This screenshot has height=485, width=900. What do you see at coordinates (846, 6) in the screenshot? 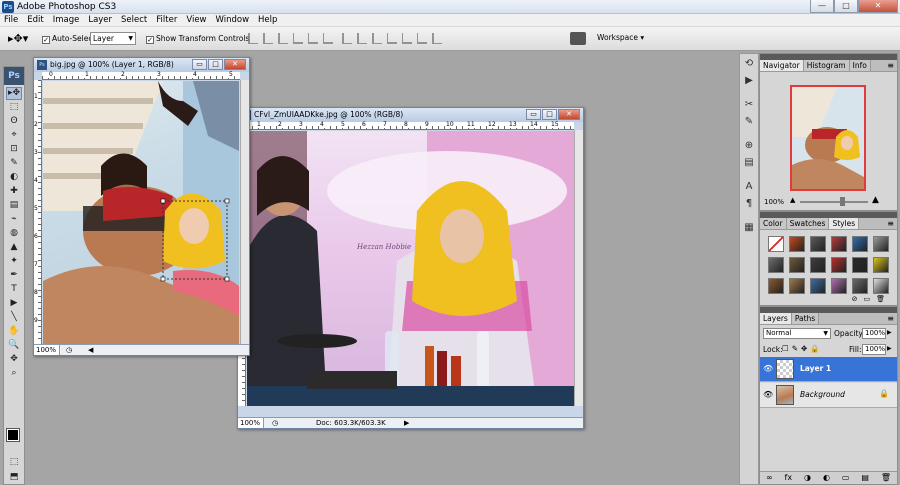
I see `maximize-button: □` at bounding box center [846, 6].